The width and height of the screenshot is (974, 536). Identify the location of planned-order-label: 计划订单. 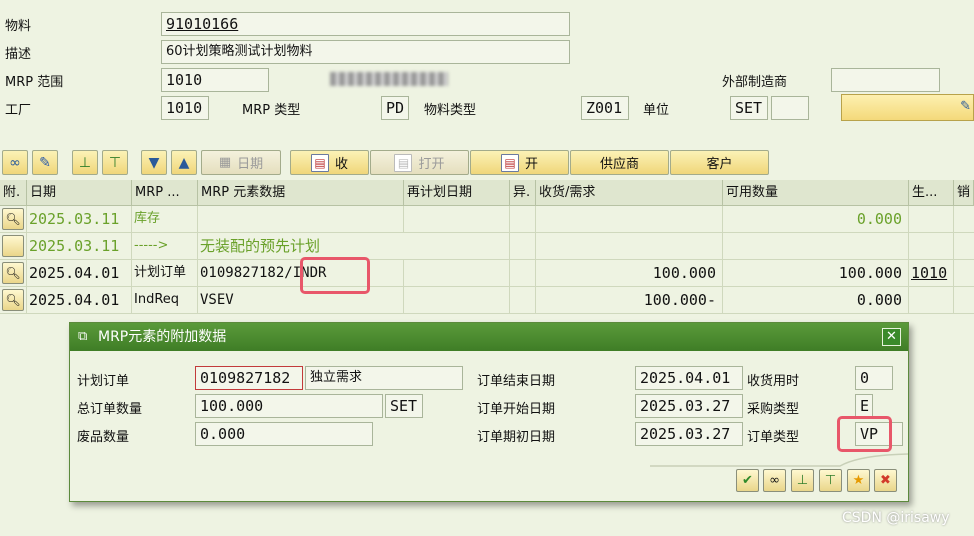
(103, 381).